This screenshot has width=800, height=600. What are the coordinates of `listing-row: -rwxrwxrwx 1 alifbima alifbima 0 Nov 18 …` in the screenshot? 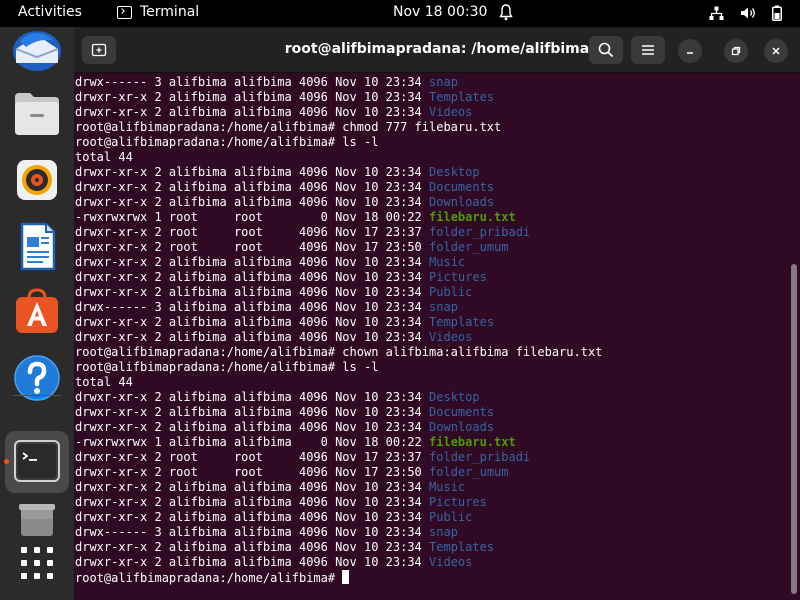 It's located at (430, 442).